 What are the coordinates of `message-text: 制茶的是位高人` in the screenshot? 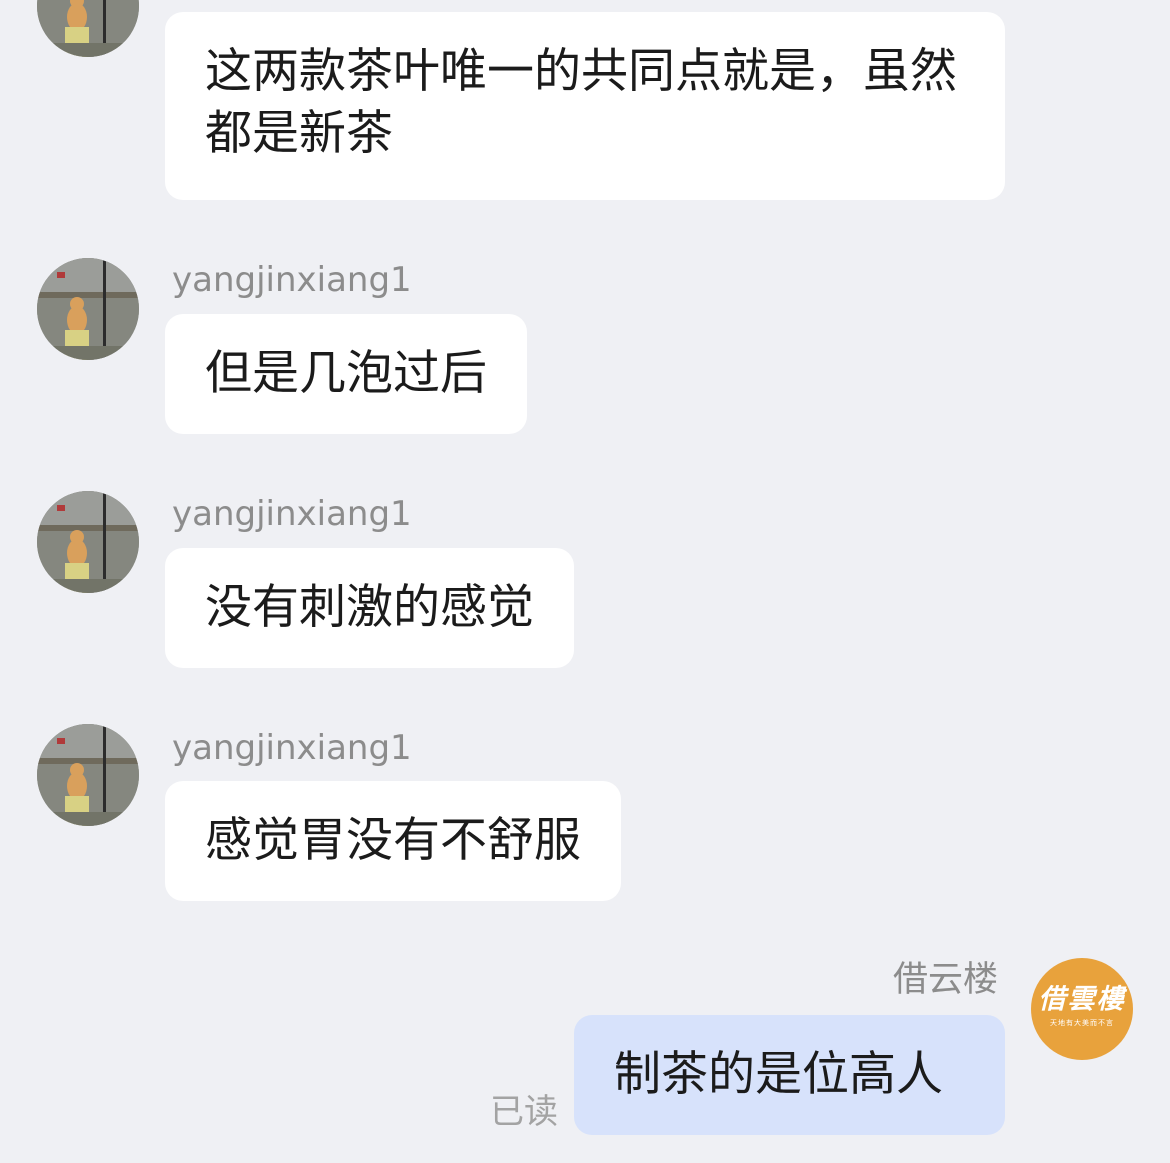 It's located at (778, 1074).